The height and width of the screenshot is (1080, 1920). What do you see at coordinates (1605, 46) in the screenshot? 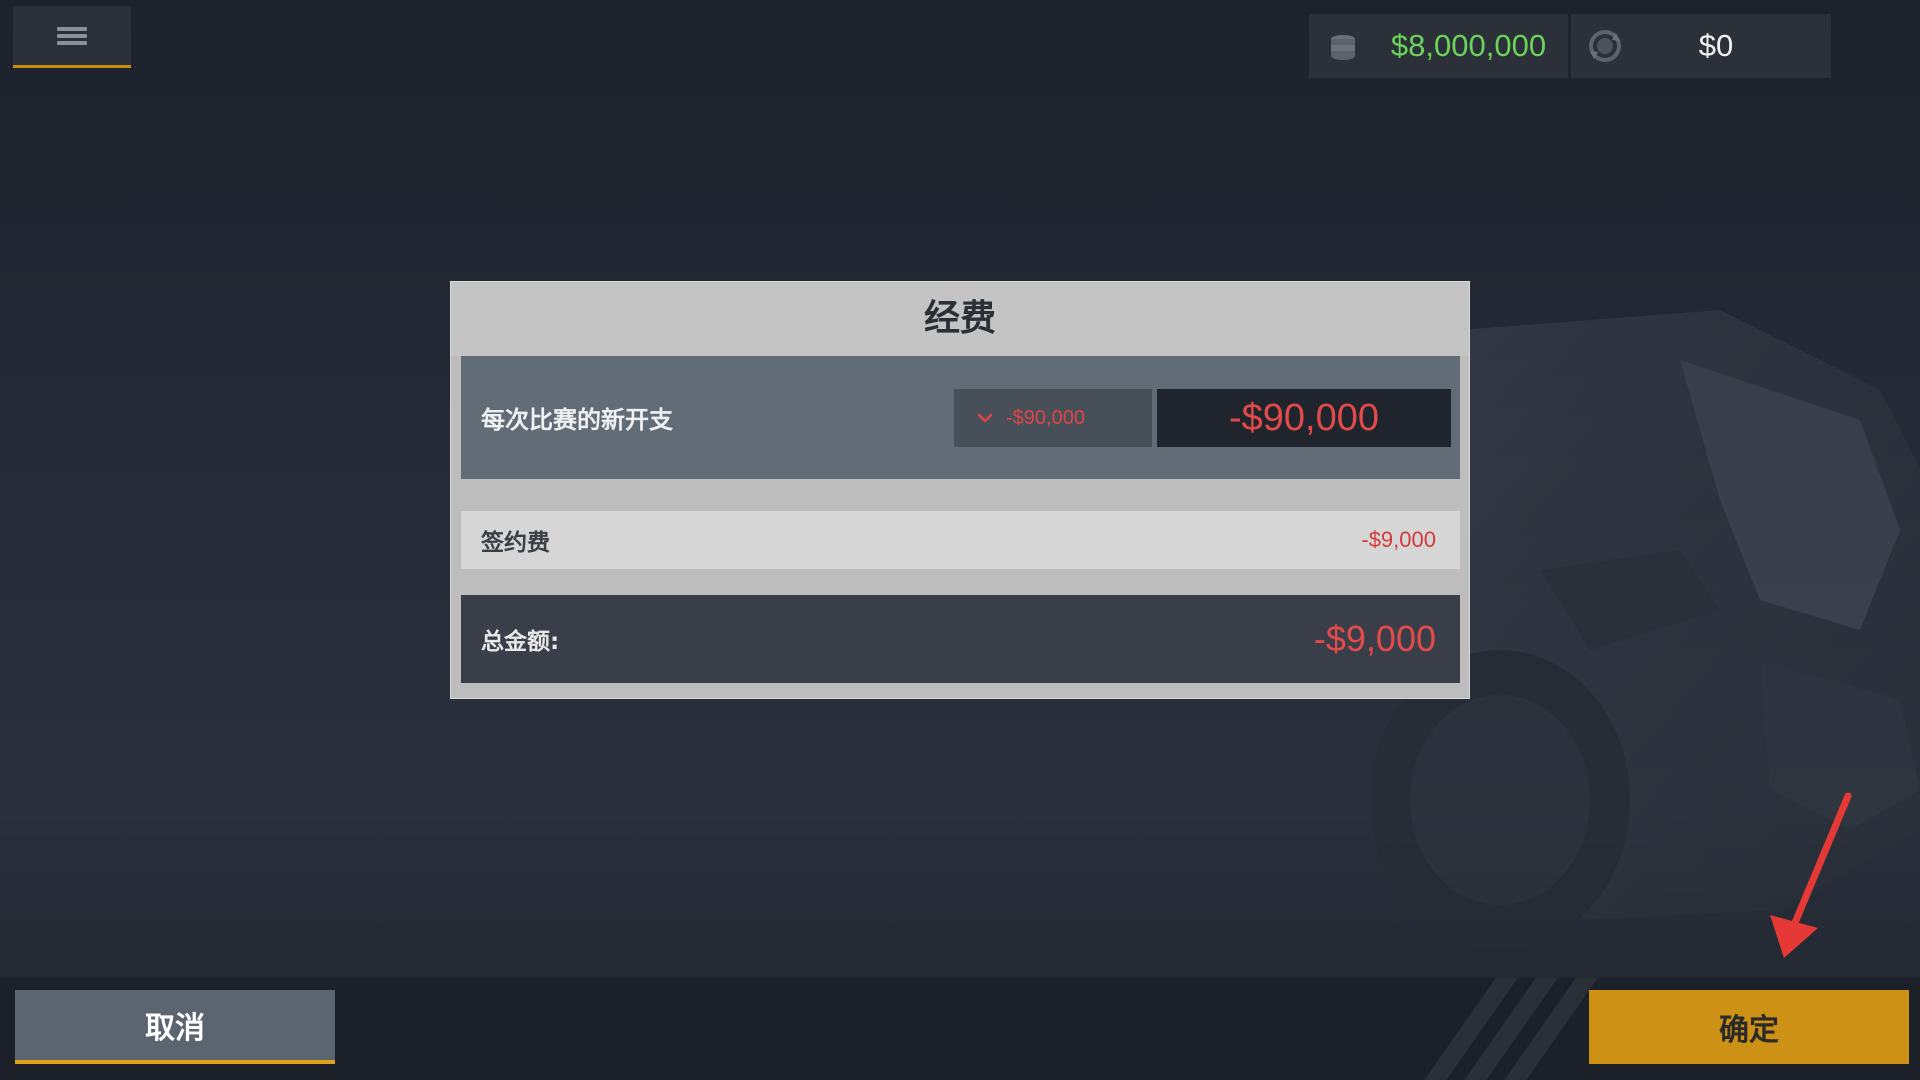
I see `refresh-coin-icon` at bounding box center [1605, 46].